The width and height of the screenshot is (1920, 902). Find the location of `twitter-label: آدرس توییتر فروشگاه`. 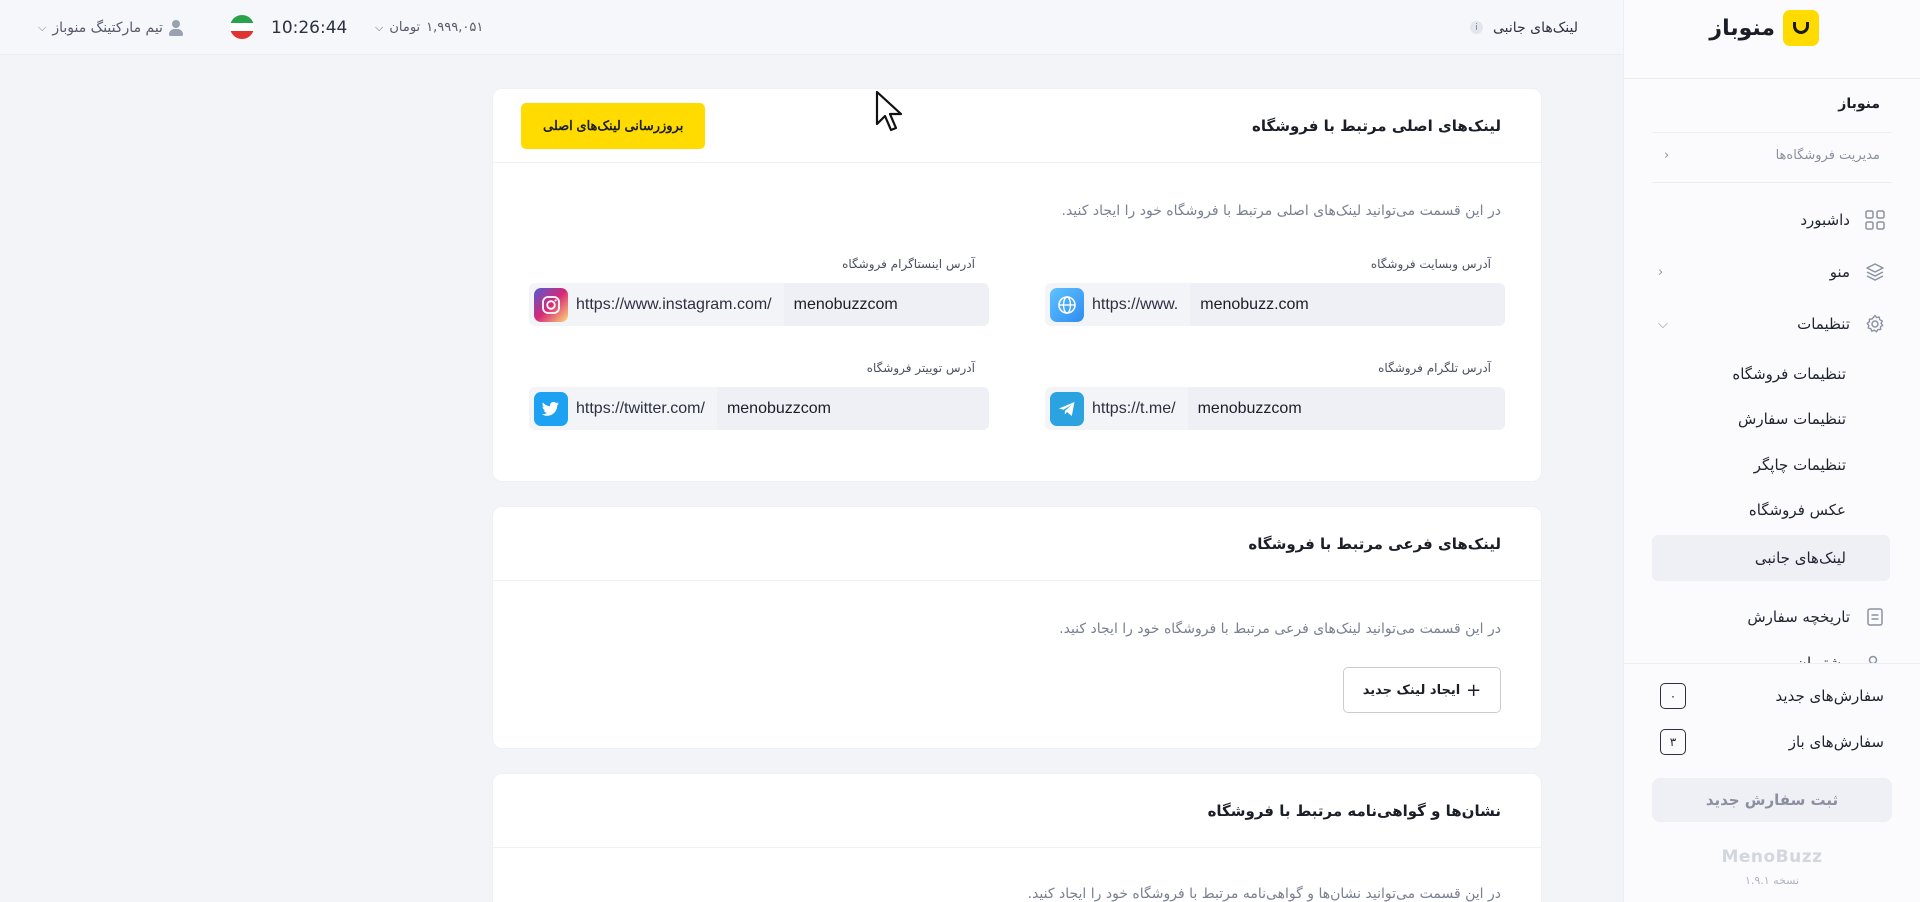

twitter-label: آدرس توییتر فروشگاه is located at coordinates (920, 368).